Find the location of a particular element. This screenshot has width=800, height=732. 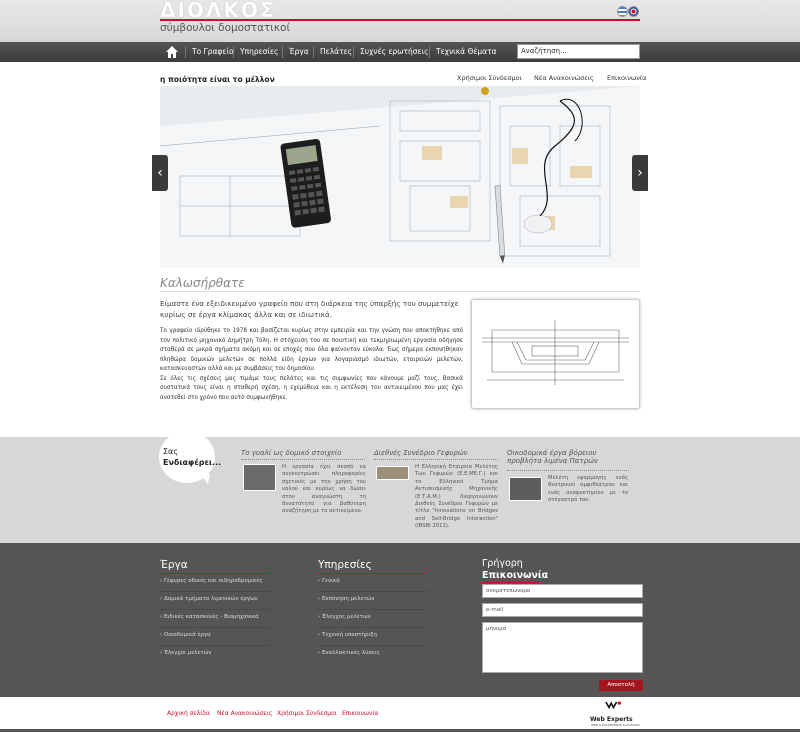

home-icon is located at coordinates (172, 52).